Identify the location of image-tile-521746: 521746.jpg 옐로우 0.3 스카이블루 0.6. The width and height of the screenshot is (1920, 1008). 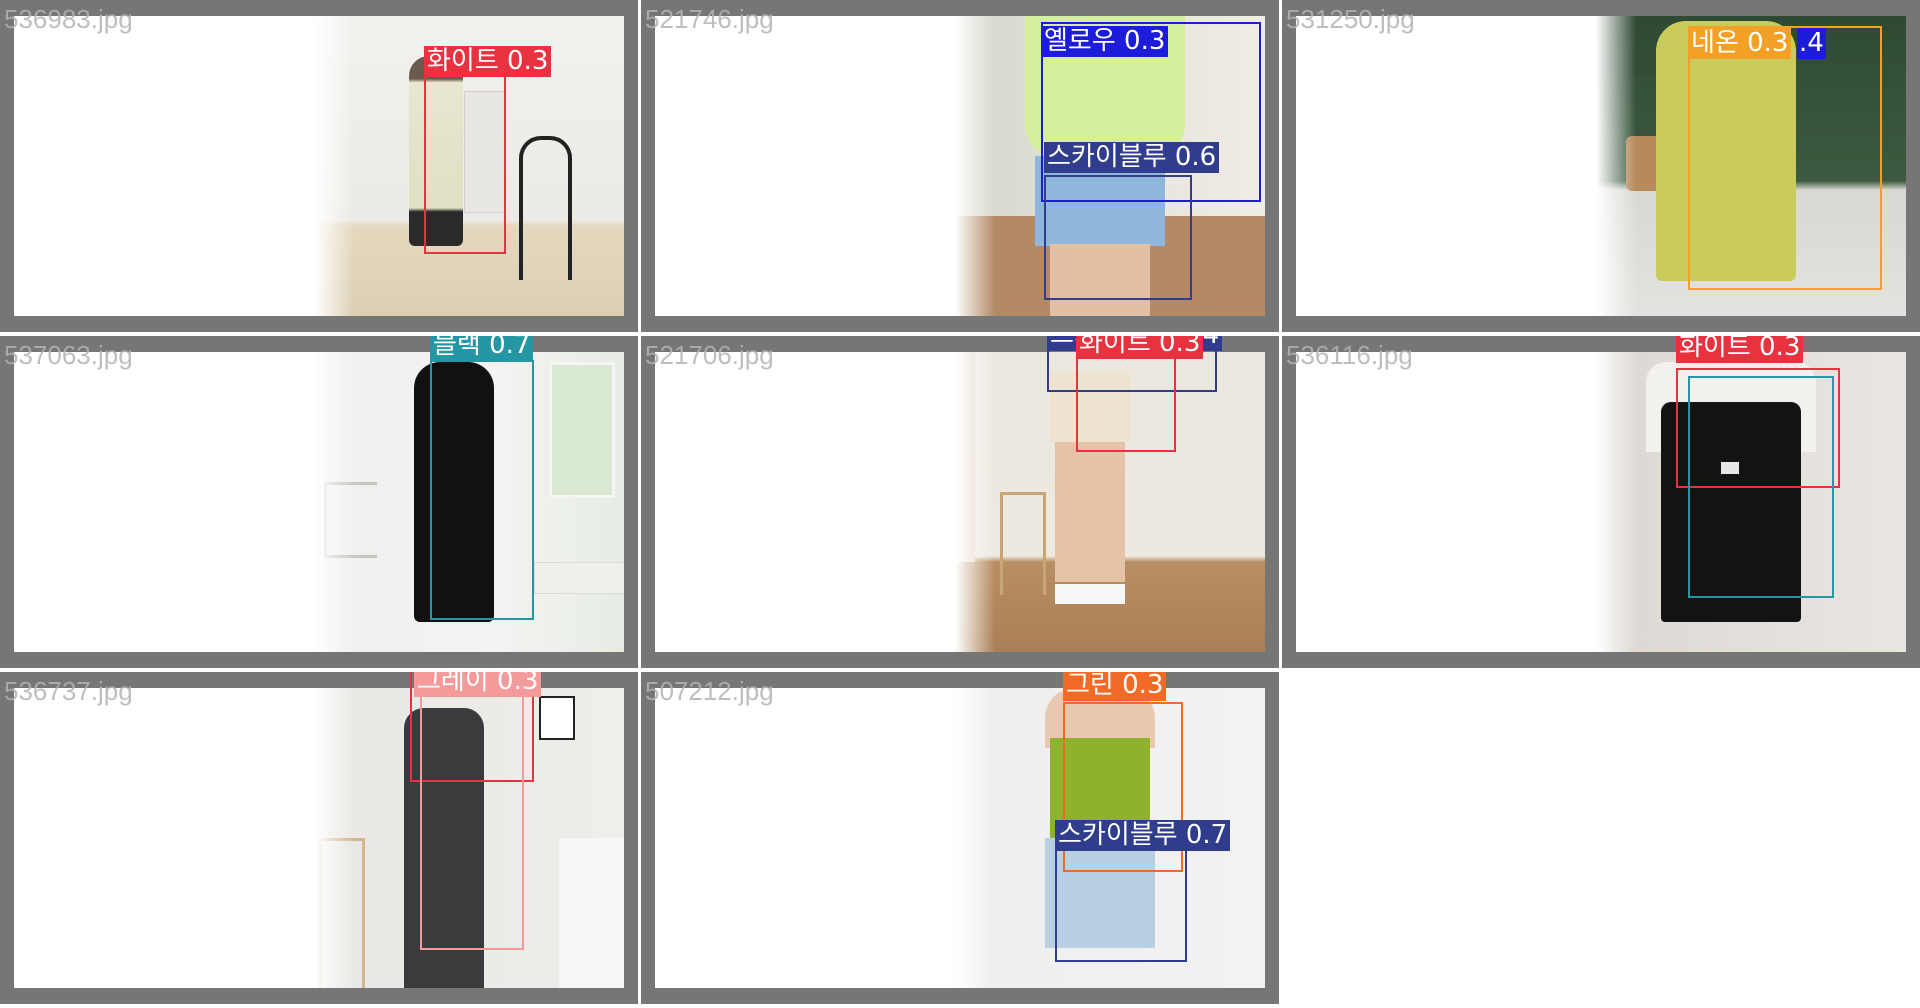
(960, 166).